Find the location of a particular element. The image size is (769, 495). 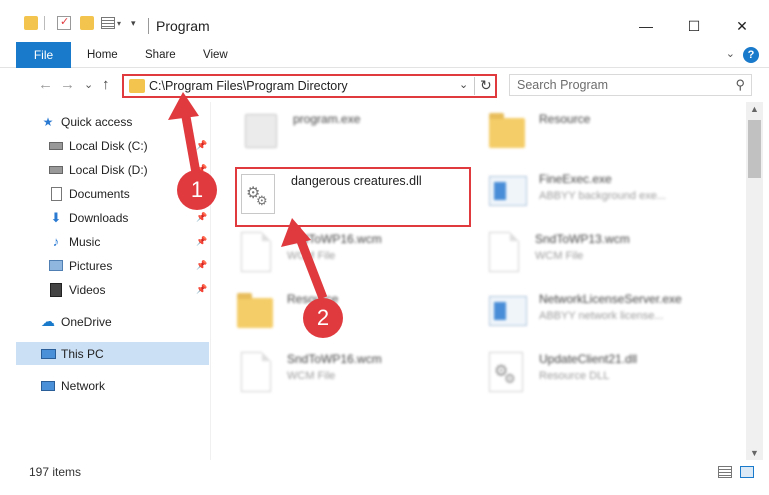

star-icon: ★ is located at coordinates (48, 121).